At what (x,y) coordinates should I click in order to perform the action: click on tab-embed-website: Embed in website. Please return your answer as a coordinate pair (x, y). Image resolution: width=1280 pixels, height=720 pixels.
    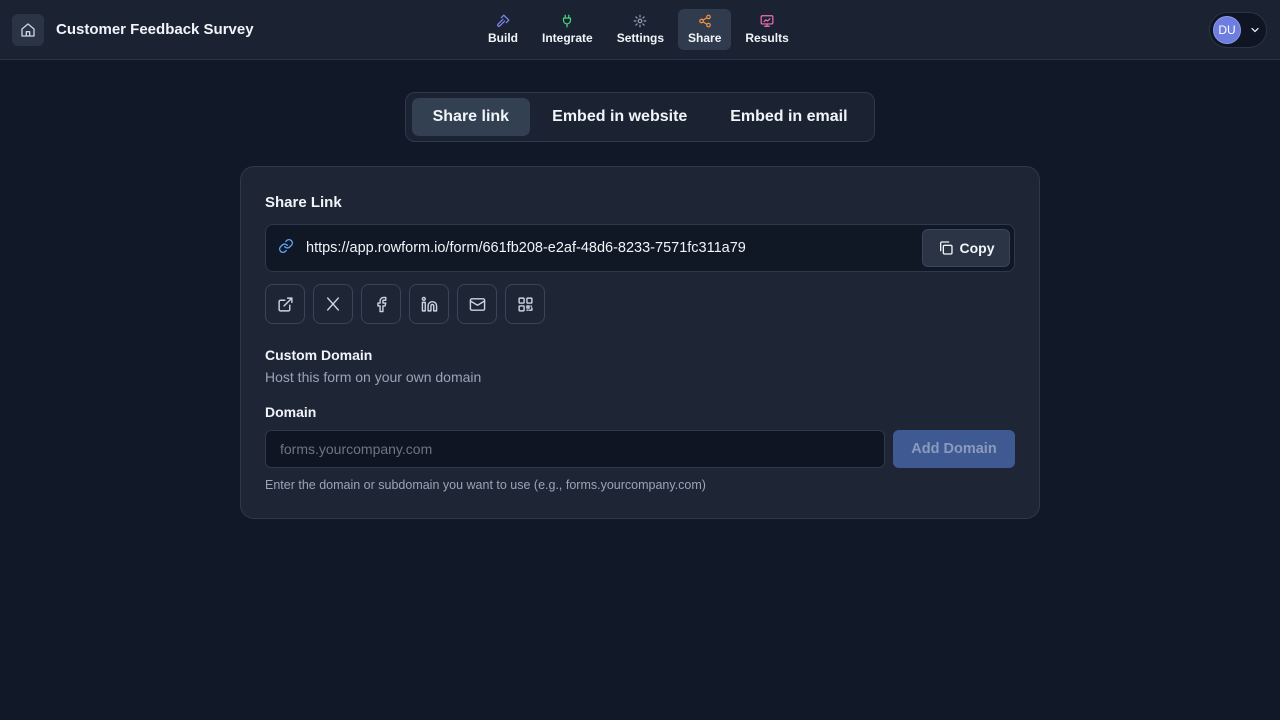
    Looking at the image, I should click on (620, 117).